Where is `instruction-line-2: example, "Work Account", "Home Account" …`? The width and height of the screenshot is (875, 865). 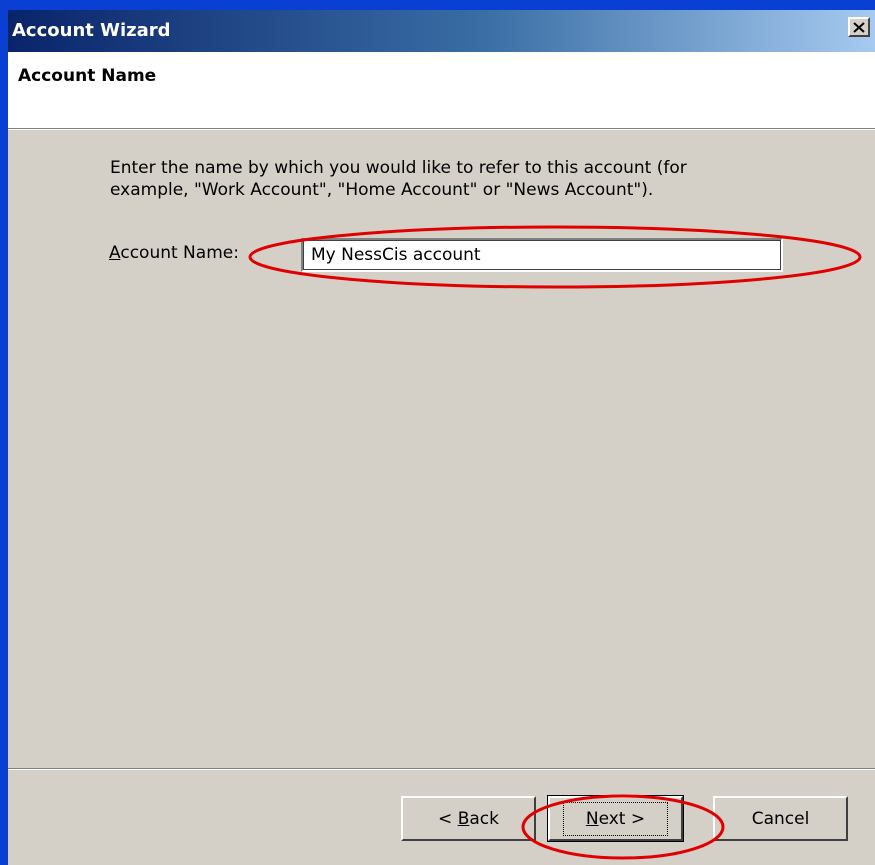 instruction-line-2: example, "Work Account", "Home Account" … is located at coordinates (382, 190).